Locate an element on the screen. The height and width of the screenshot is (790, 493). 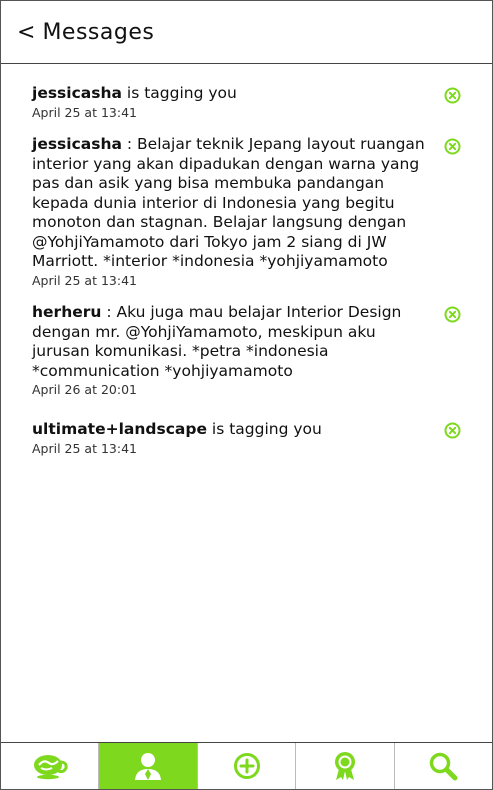
coffee-cup-icon is located at coordinates (50, 767).